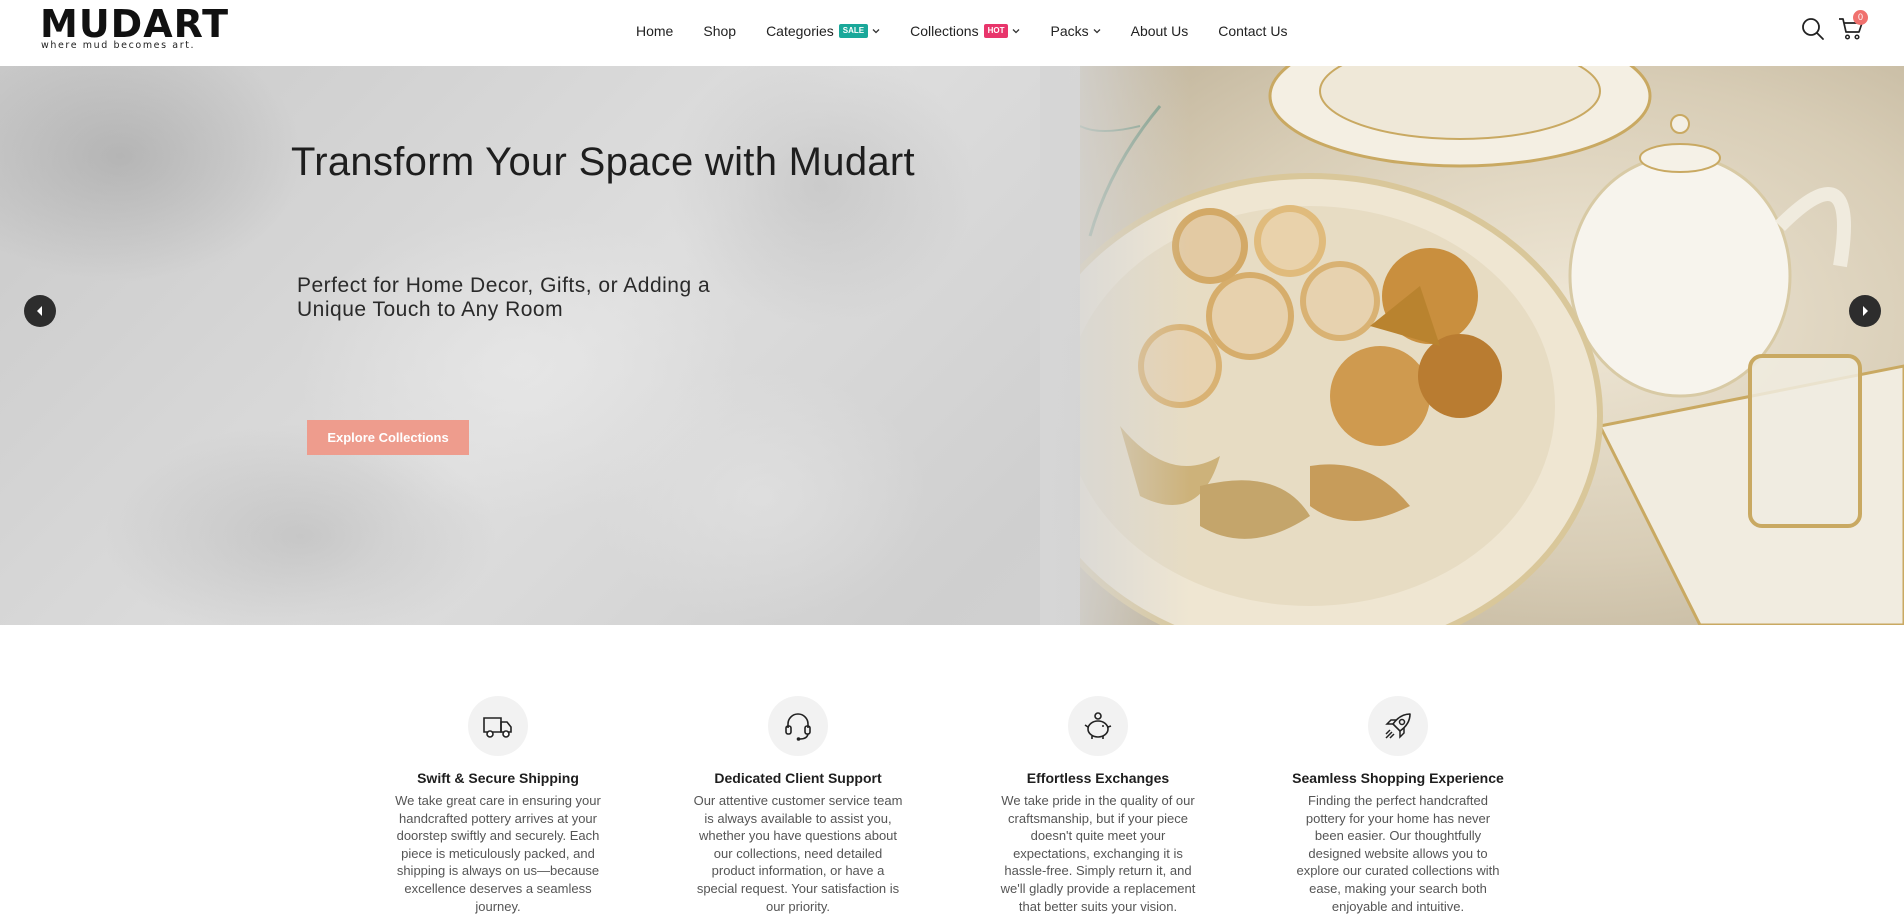  I want to click on feature-title: Effortless Exchanges, so click(1098, 778).